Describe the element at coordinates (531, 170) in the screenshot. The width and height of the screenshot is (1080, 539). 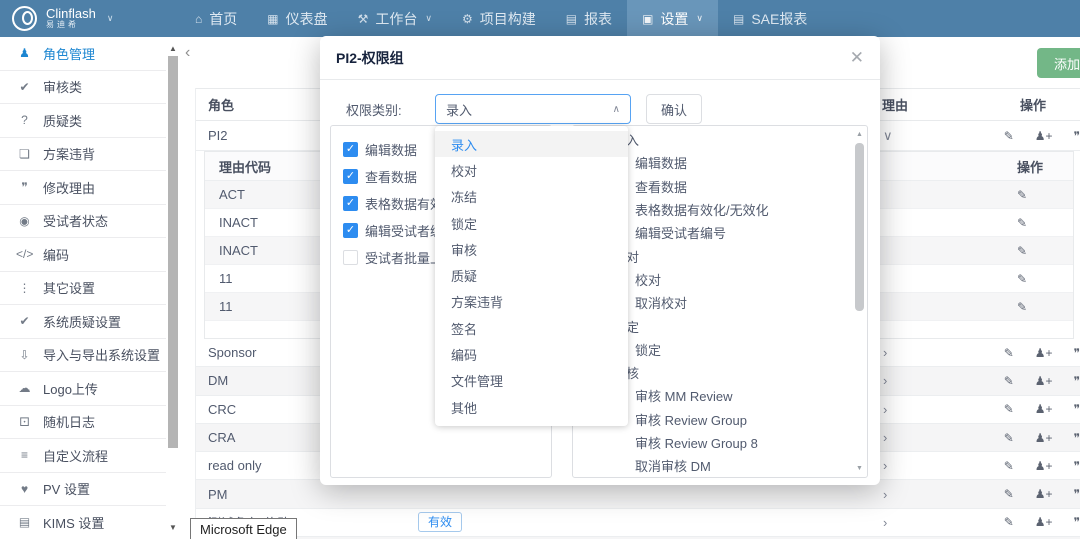
I see `dropdown-option: 校对` at that location.